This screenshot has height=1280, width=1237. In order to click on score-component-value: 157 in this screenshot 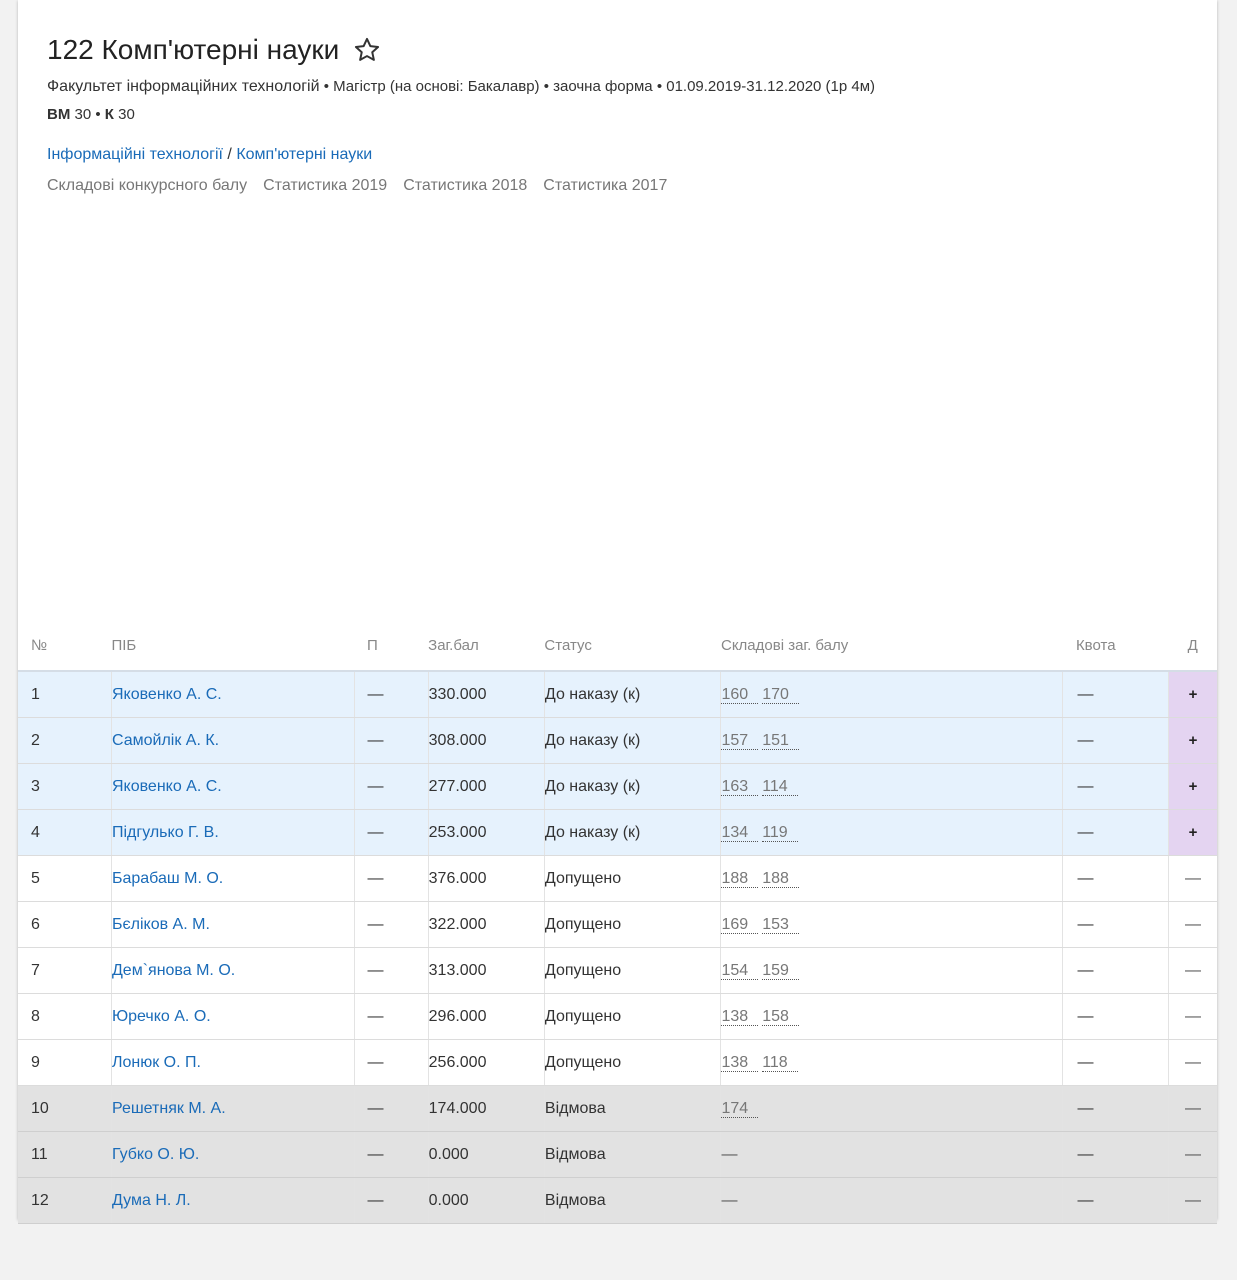, I will do `click(740, 740)`.